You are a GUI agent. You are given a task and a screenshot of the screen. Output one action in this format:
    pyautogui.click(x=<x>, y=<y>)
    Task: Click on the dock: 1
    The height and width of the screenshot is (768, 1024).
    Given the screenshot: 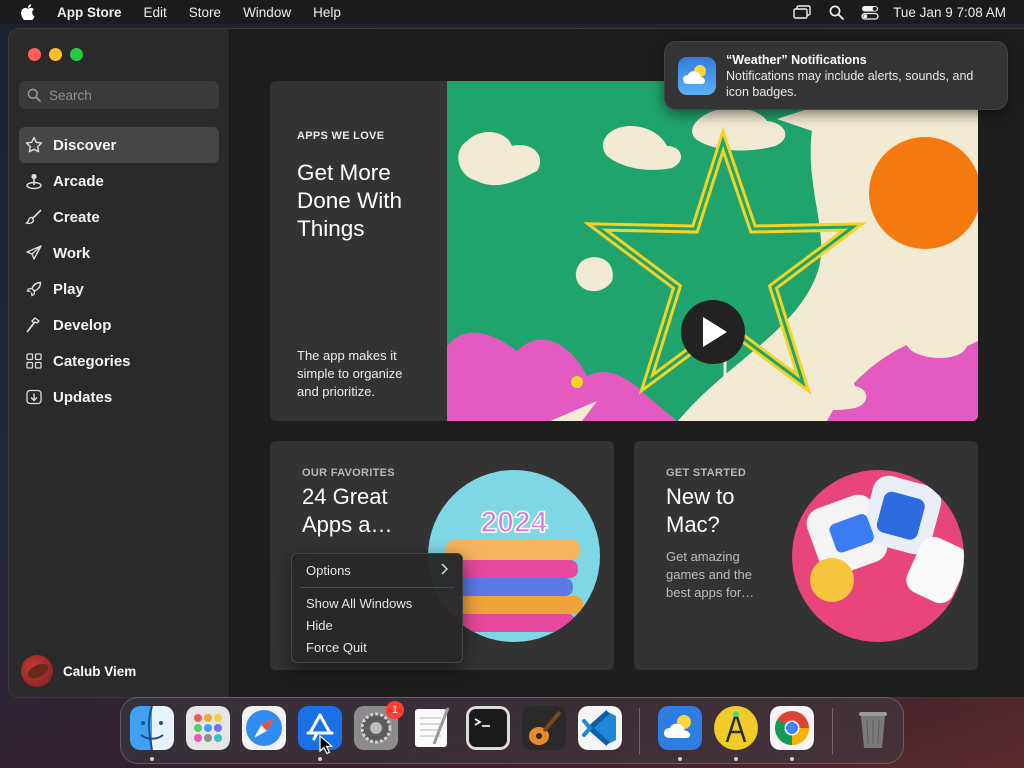 What is the action you would take?
    pyautogui.click(x=512, y=730)
    